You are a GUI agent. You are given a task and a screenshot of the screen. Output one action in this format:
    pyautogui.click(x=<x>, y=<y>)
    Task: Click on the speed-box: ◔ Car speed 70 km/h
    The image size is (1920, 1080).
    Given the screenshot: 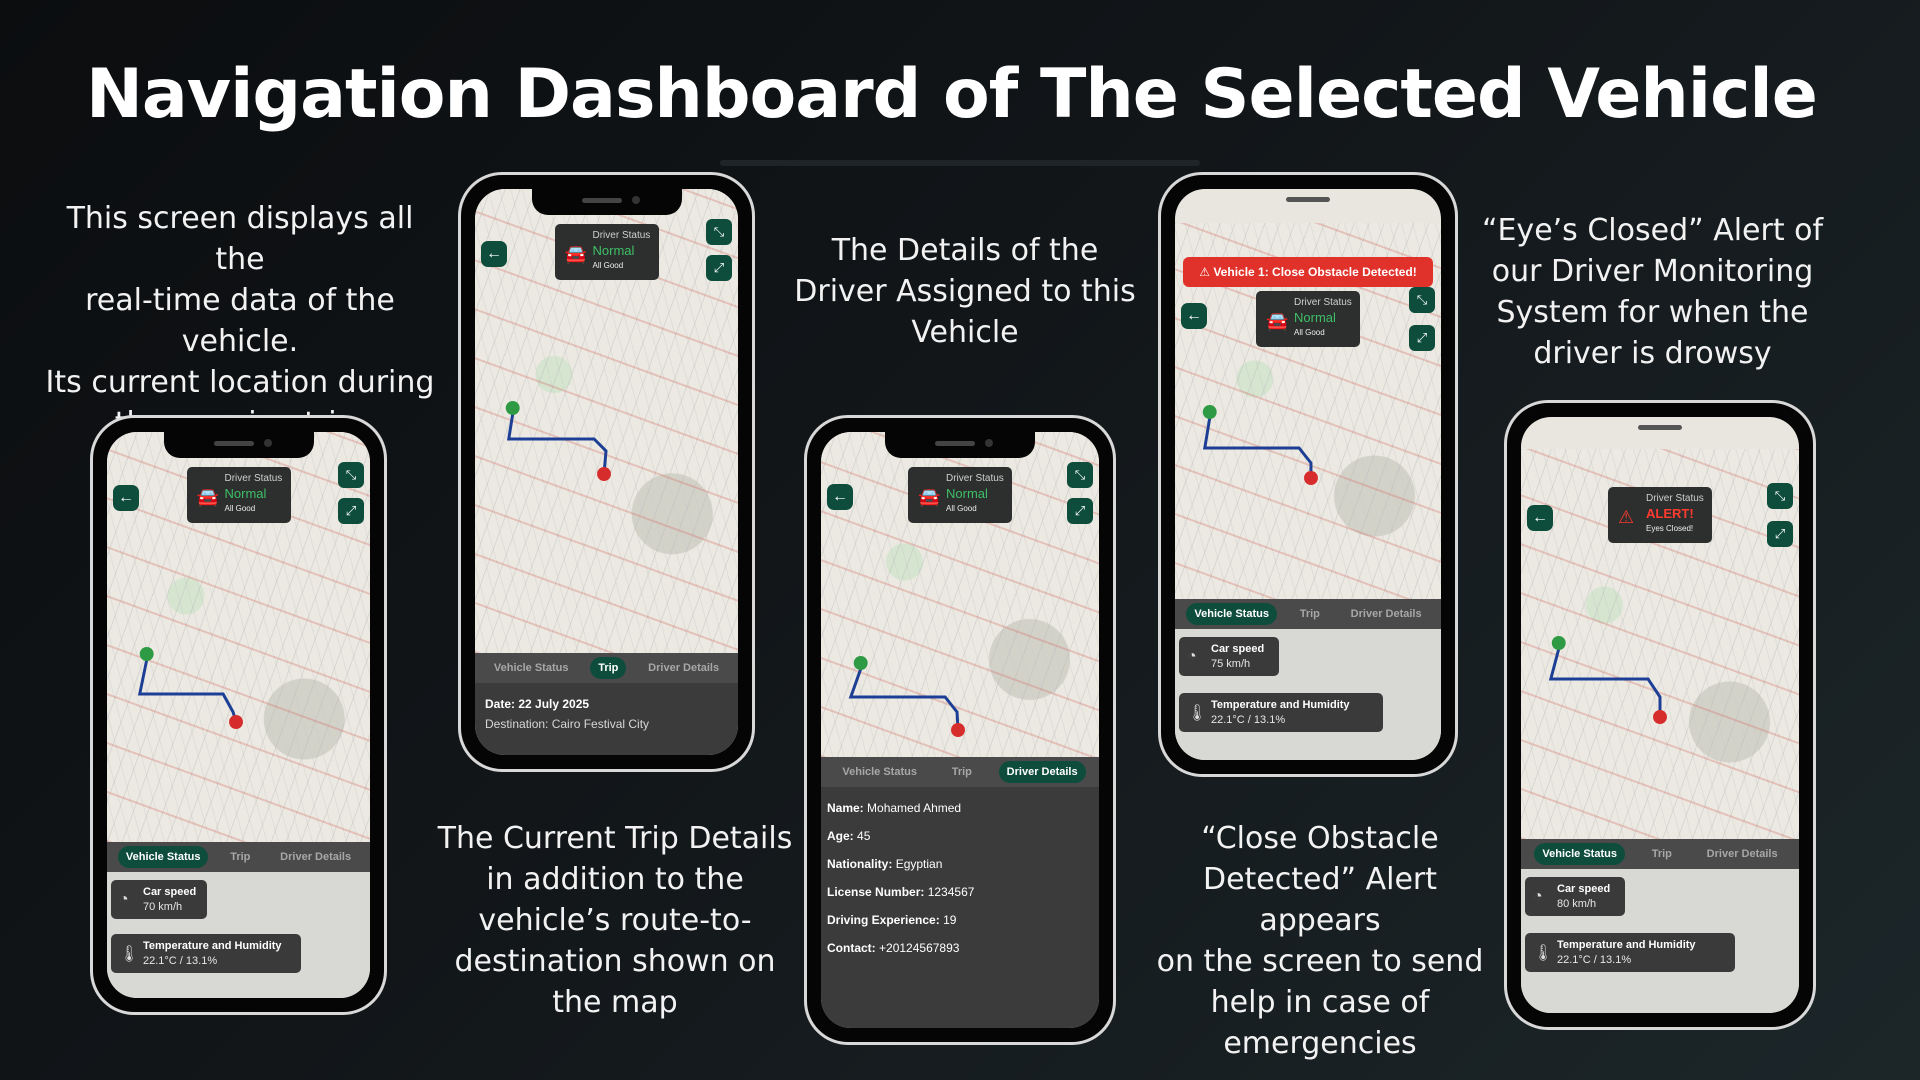 What is the action you would take?
    pyautogui.click(x=159, y=899)
    